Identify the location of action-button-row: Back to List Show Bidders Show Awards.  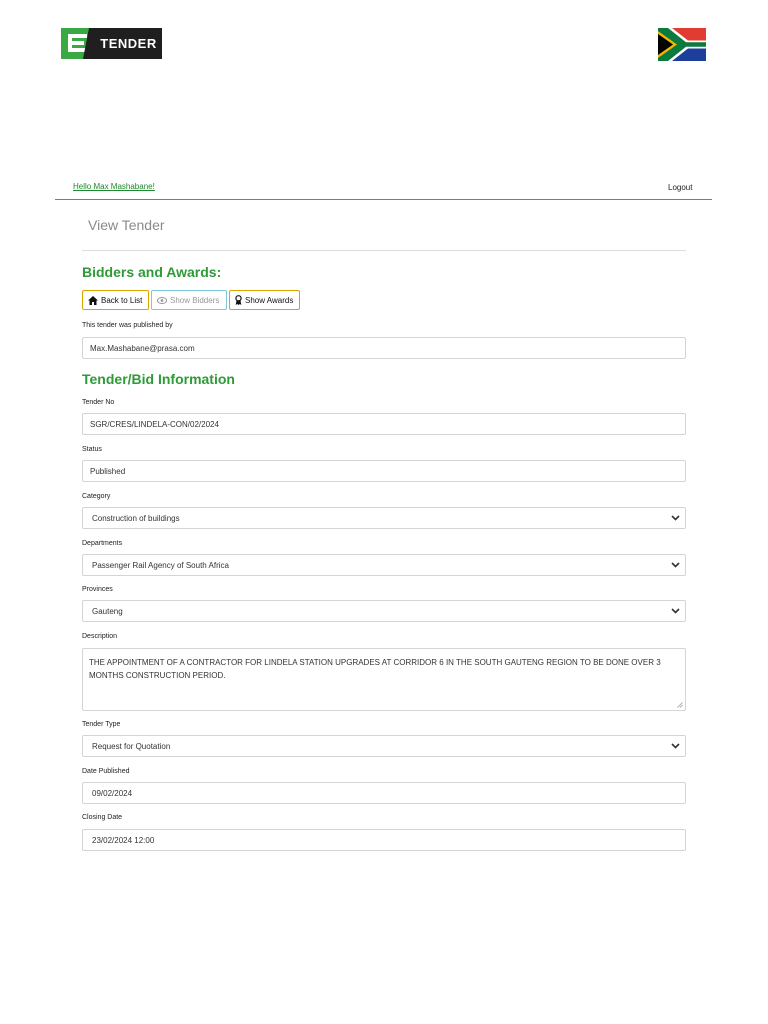
(191, 300).